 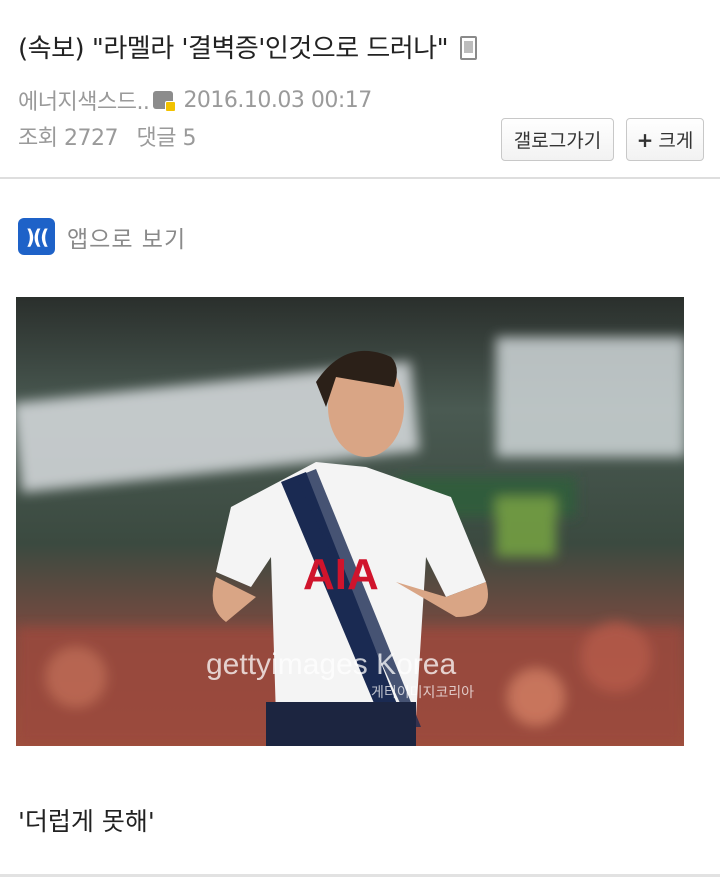 I want to click on post-title-text: (속보) "라멜라 '결벽증'인것으로 드러나", so click(x=233, y=49).